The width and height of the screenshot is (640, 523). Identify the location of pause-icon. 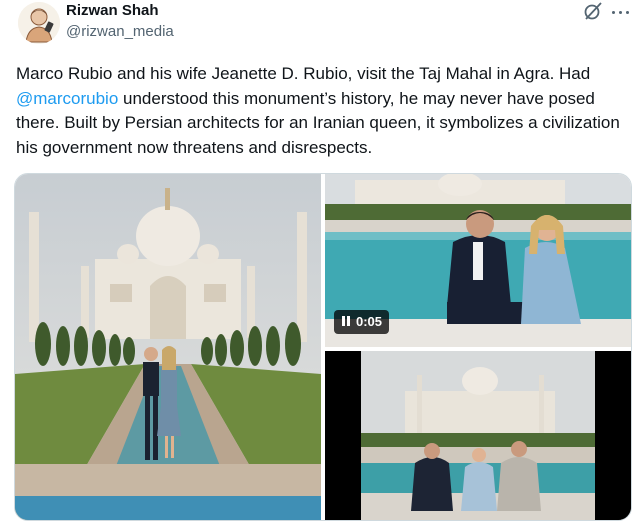
(346, 321).